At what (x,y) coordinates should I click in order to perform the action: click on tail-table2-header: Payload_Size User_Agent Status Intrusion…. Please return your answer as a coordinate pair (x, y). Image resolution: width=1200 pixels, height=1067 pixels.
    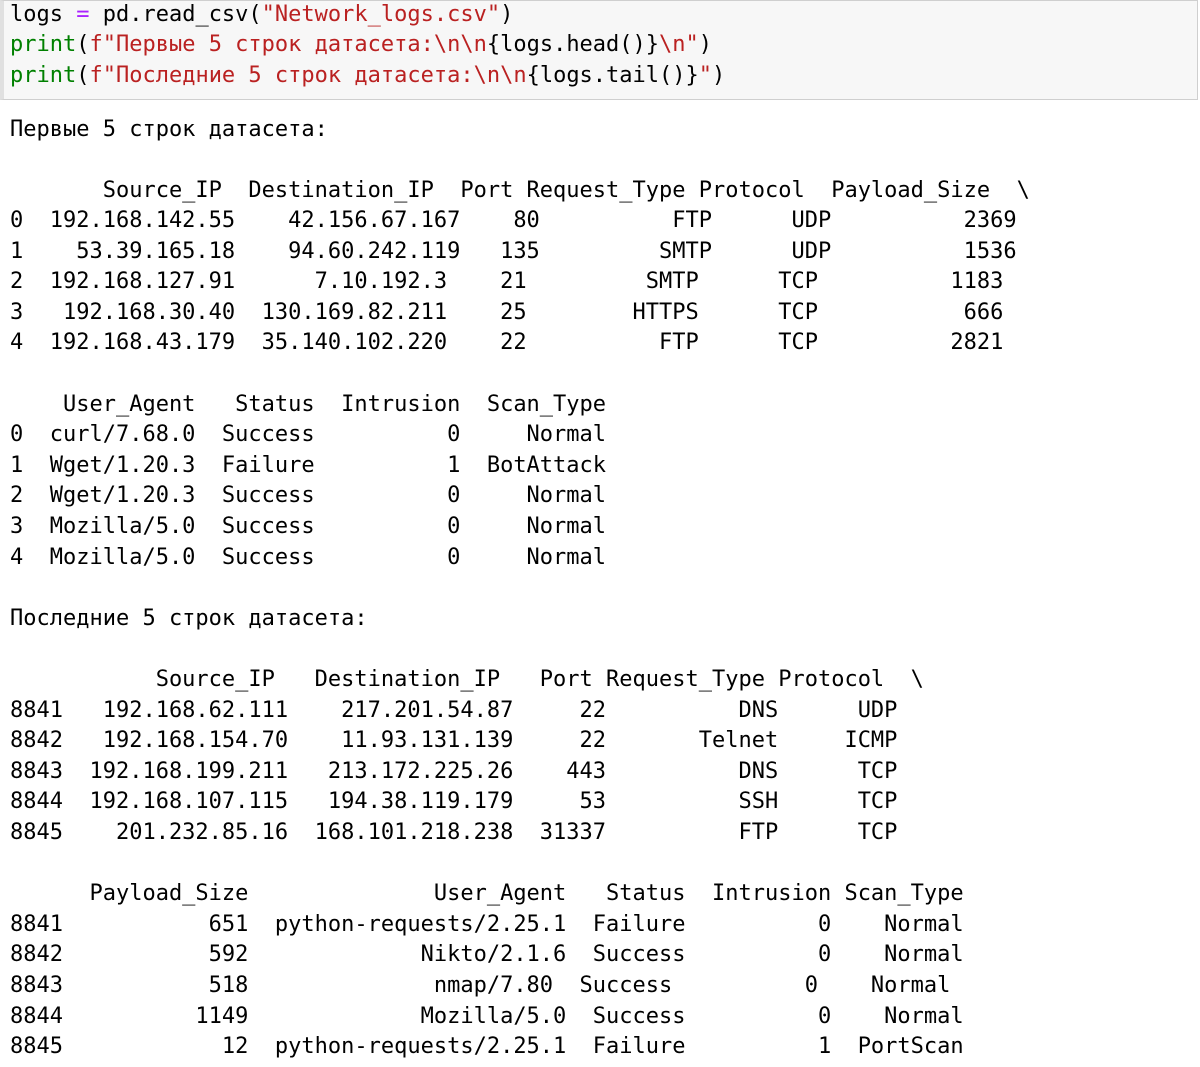
    Looking at the image, I should click on (487, 893).